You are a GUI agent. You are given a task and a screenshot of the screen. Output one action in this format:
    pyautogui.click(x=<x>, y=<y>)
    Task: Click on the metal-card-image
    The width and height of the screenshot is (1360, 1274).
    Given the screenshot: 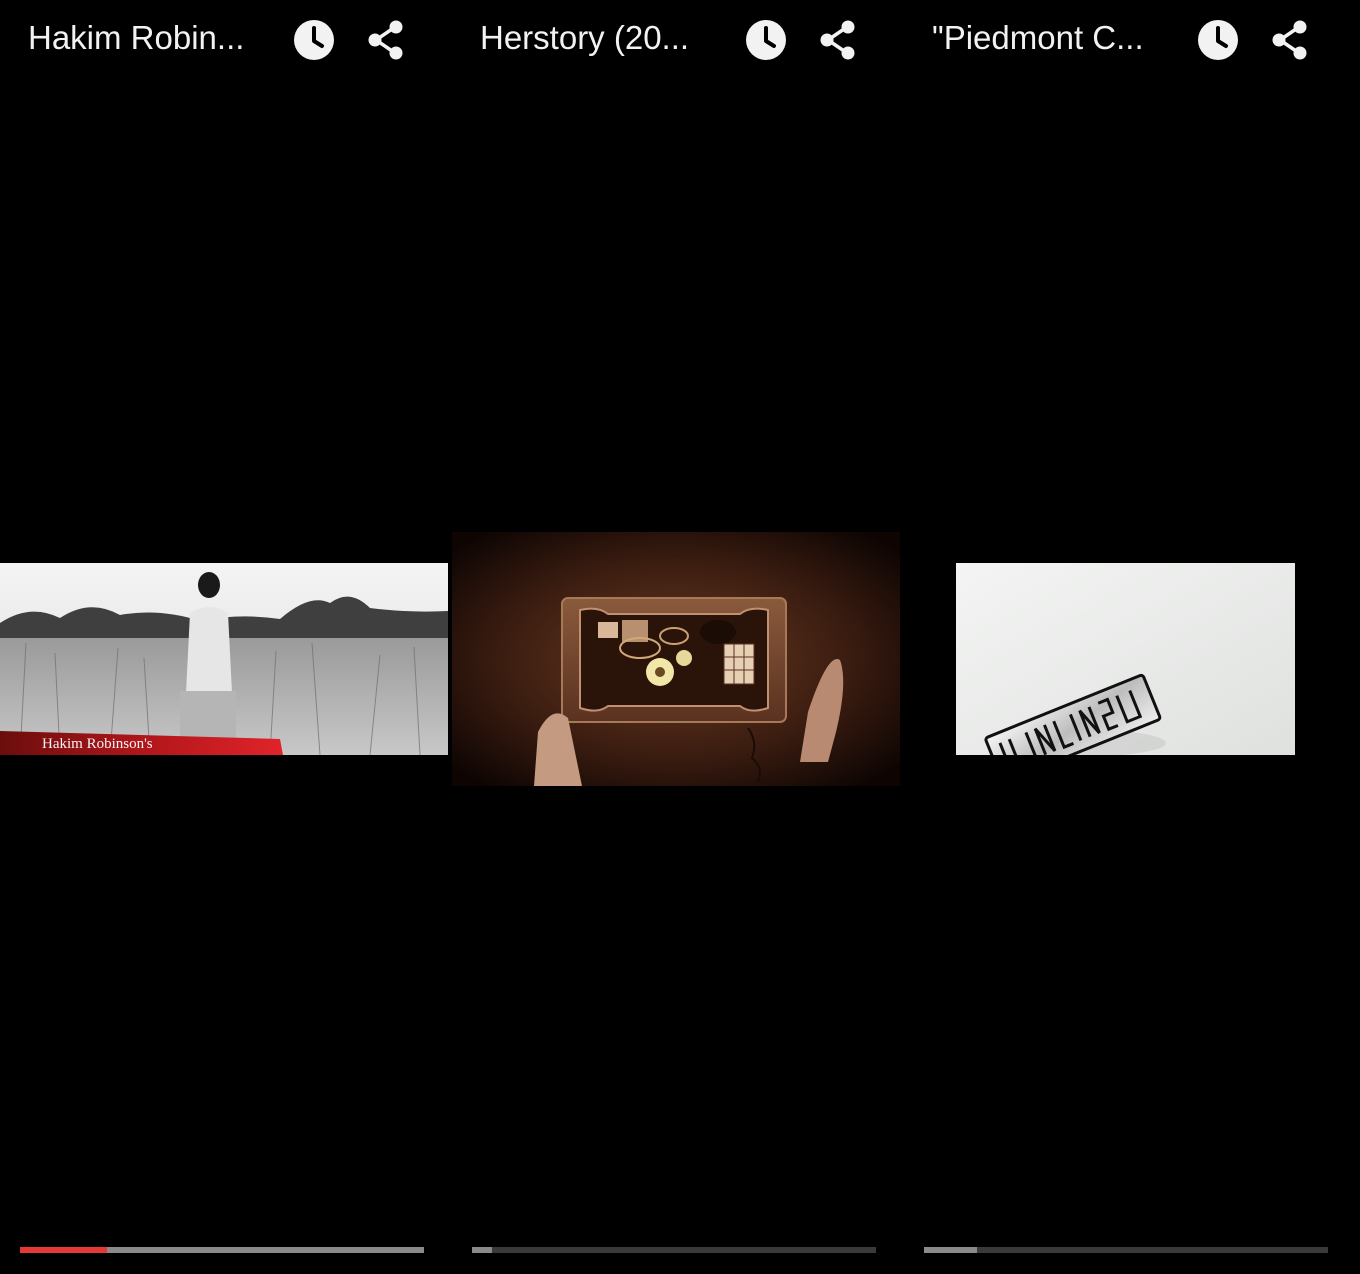 What is the action you would take?
    pyautogui.click(x=1125, y=659)
    